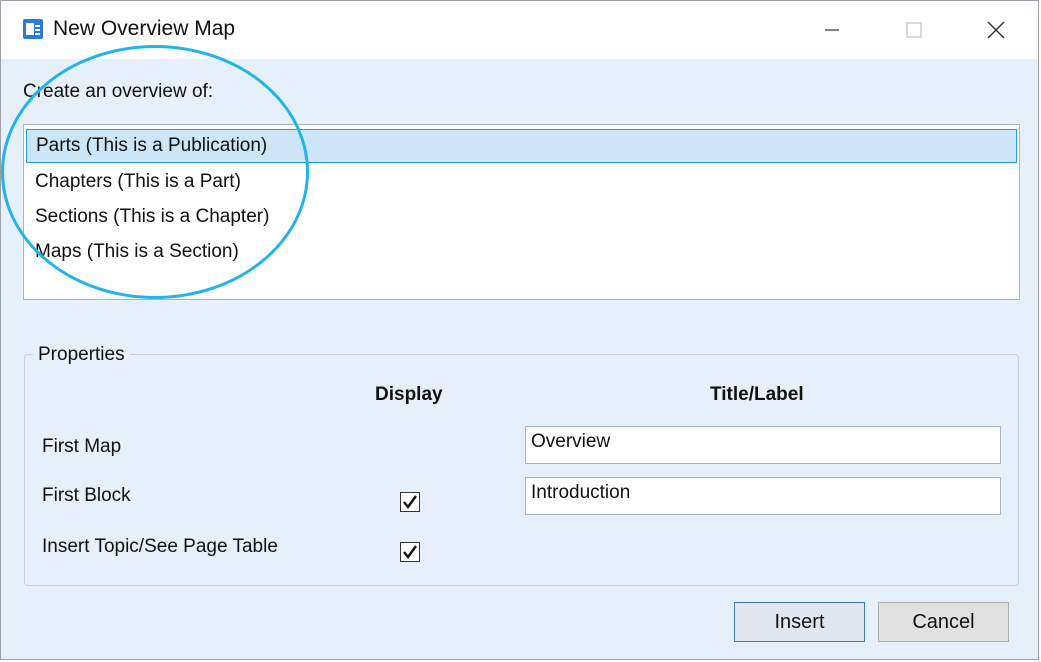 This screenshot has width=1041, height=662. Describe the element at coordinates (763, 496) in the screenshot. I see `first-block-title-input` at that location.